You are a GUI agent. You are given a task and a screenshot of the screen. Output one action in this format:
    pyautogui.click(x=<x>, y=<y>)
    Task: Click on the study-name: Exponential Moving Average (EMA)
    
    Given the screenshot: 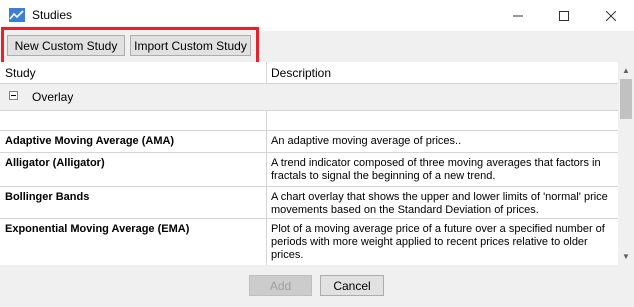 What is the action you would take?
    pyautogui.click(x=97, y=229)
    